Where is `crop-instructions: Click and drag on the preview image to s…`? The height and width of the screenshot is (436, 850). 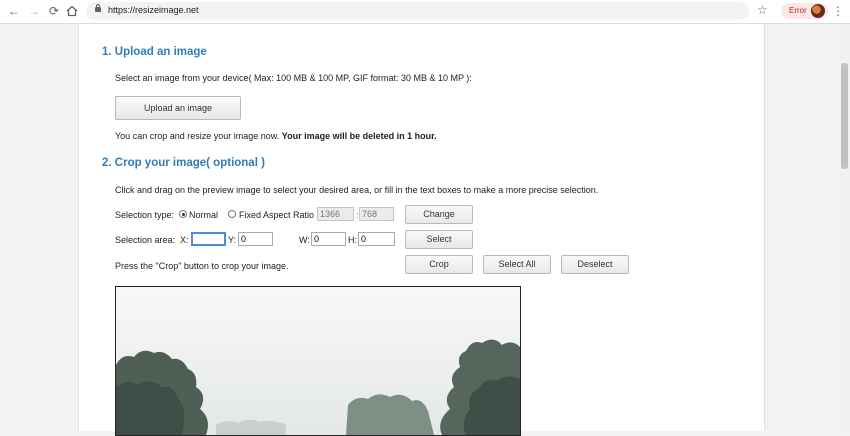
crop-instructions: Click and drag on the preview image to s… is located at coordinates (357, 190).